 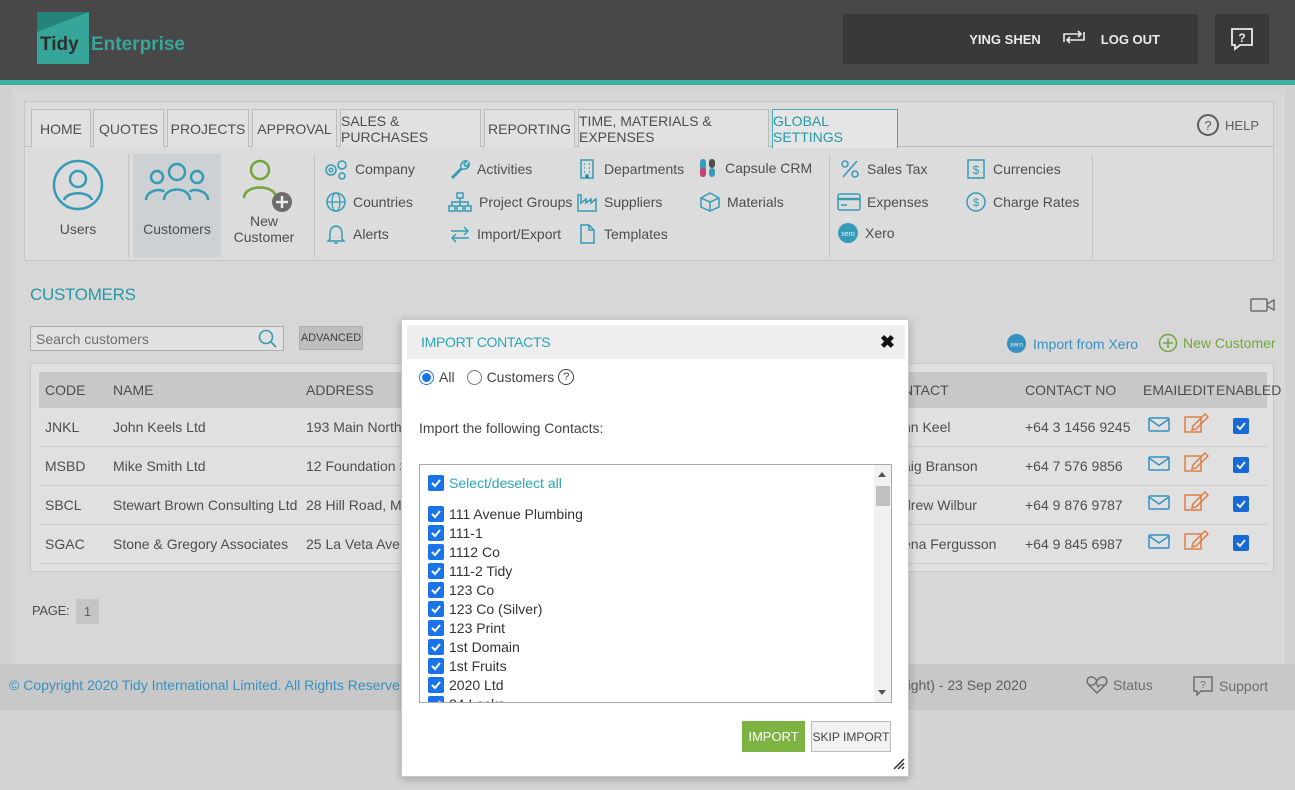 What do you see at coordinates (566, 377) in the screenshot?
I see `question-circle-icon: ?` at bounding box center [566, 377].